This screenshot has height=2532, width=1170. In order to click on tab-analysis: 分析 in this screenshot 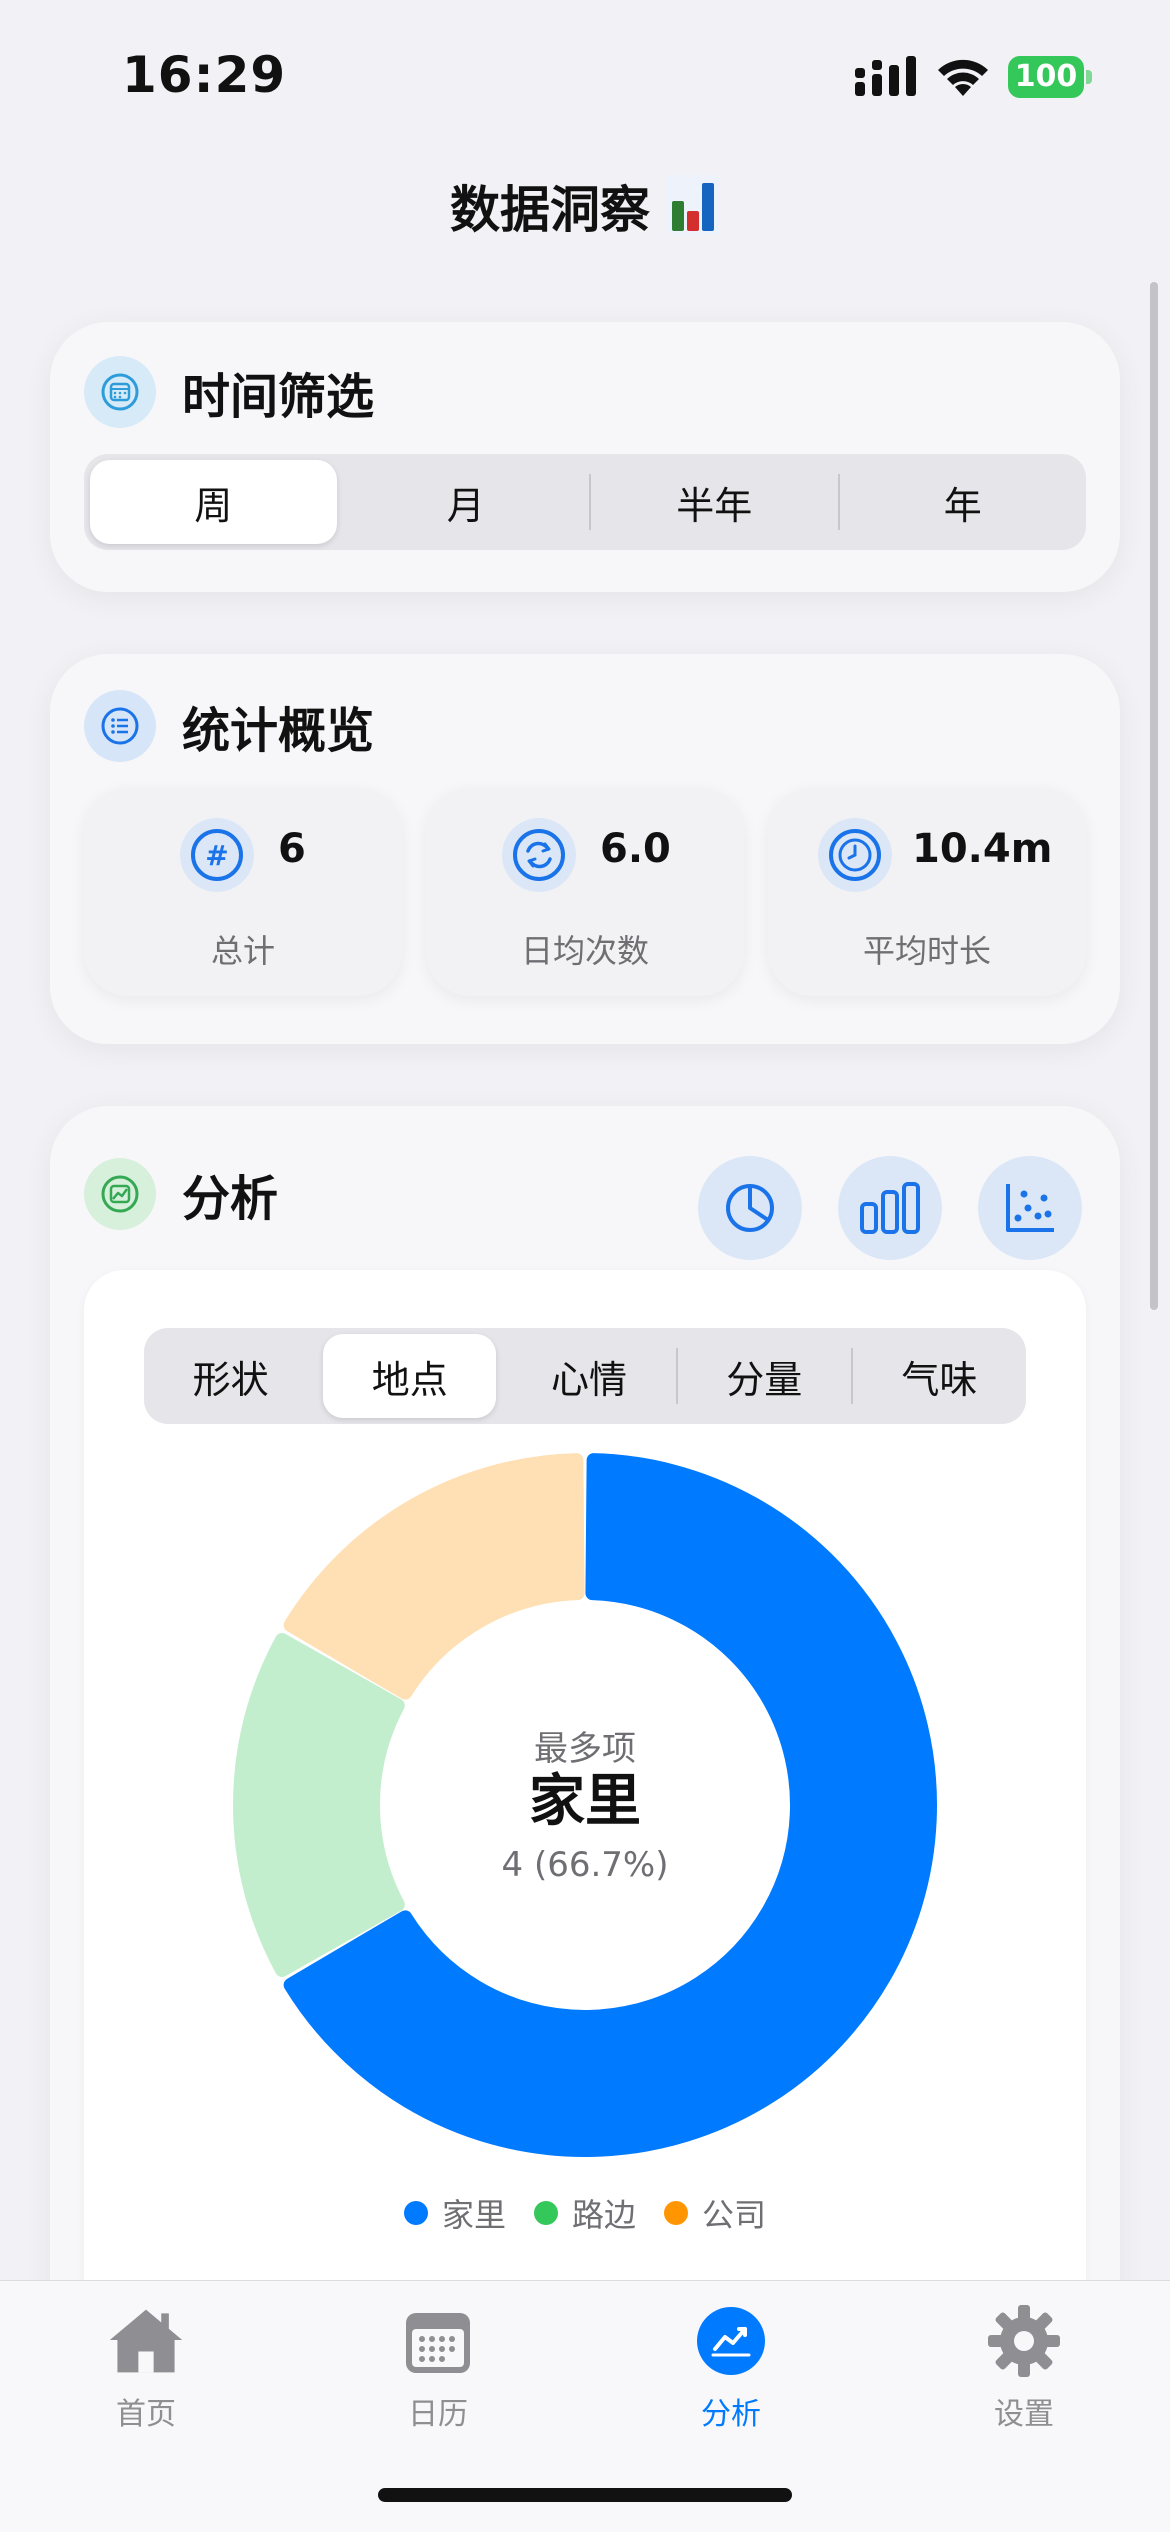, I will do `click(731, 2367)`.